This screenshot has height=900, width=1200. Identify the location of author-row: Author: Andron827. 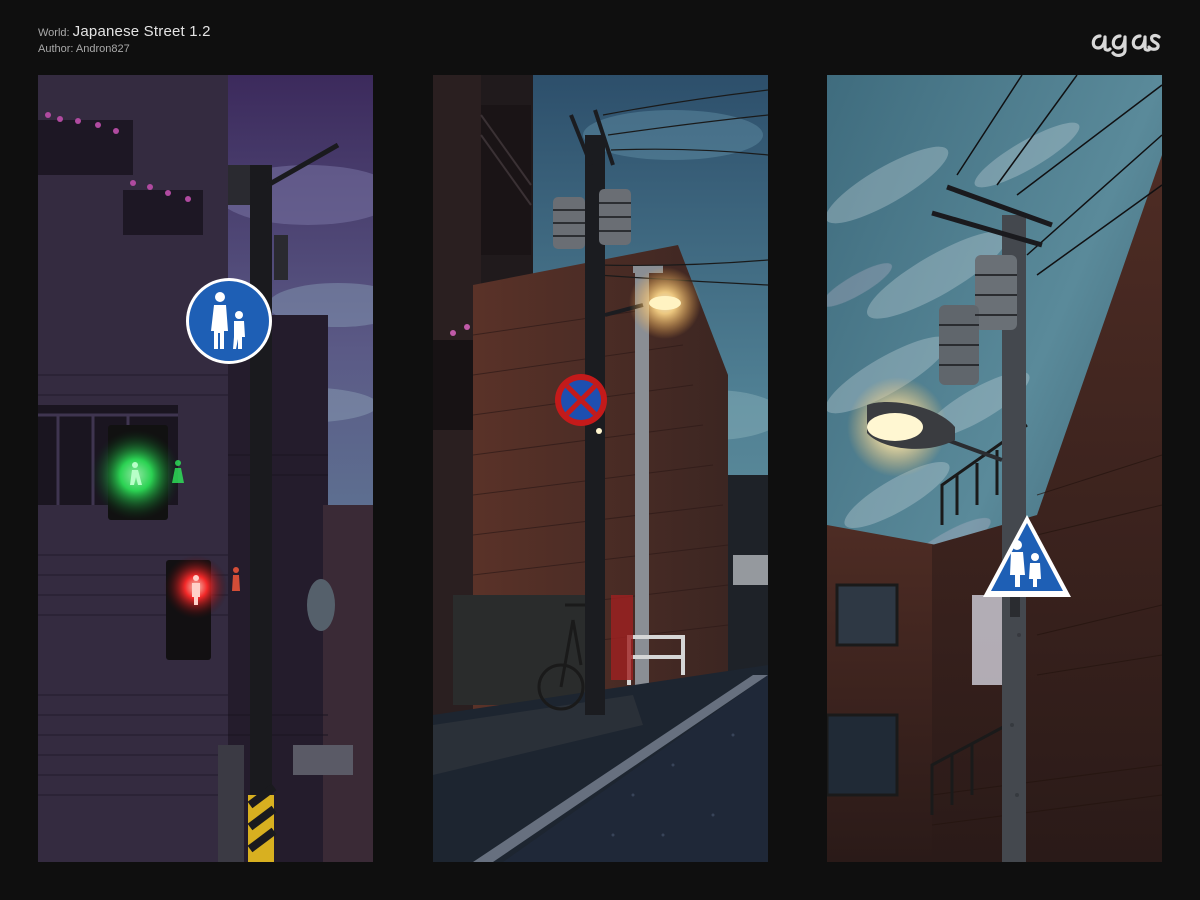
(124, 49).